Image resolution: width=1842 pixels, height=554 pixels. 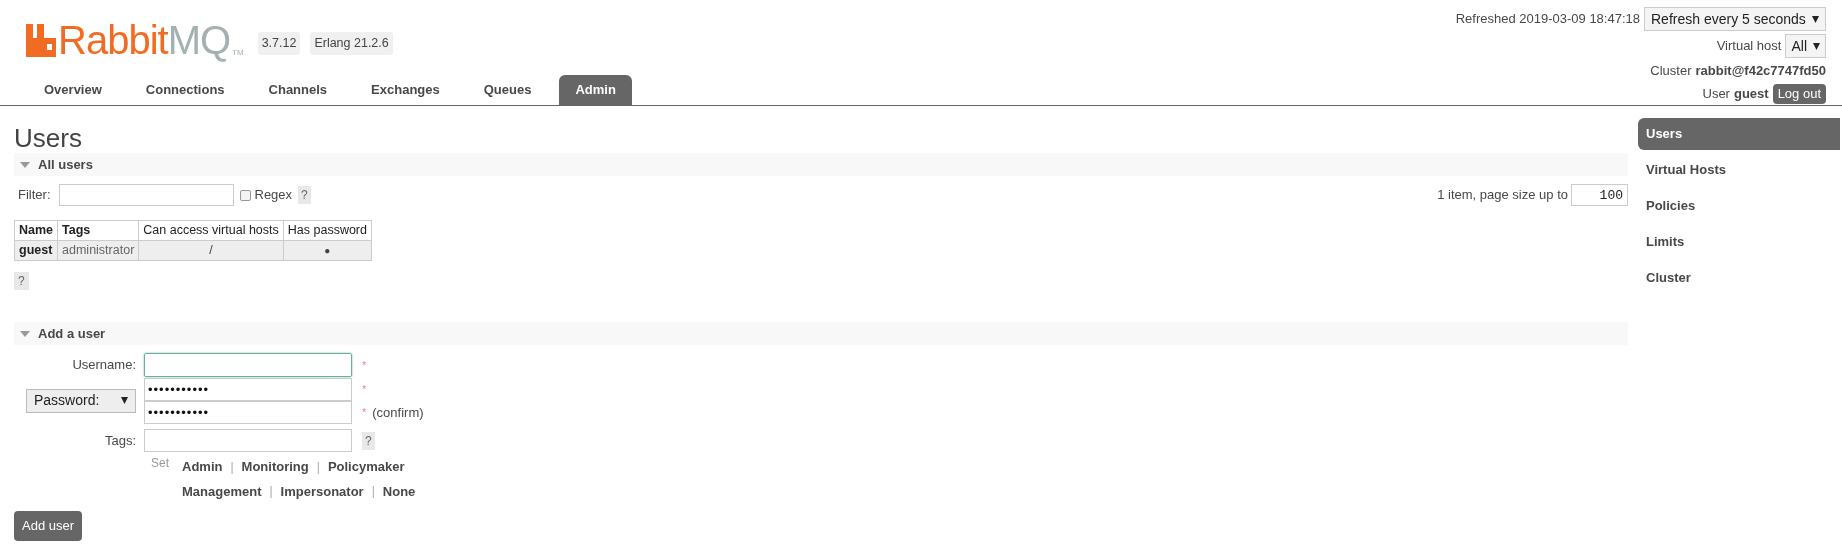 What do you see at coordinates (1547, 19) in the screenshot?
I see `refreshed-timestamp: Refreshed 2019-03-09 18:47:18` at bounding box center [1547, 19].